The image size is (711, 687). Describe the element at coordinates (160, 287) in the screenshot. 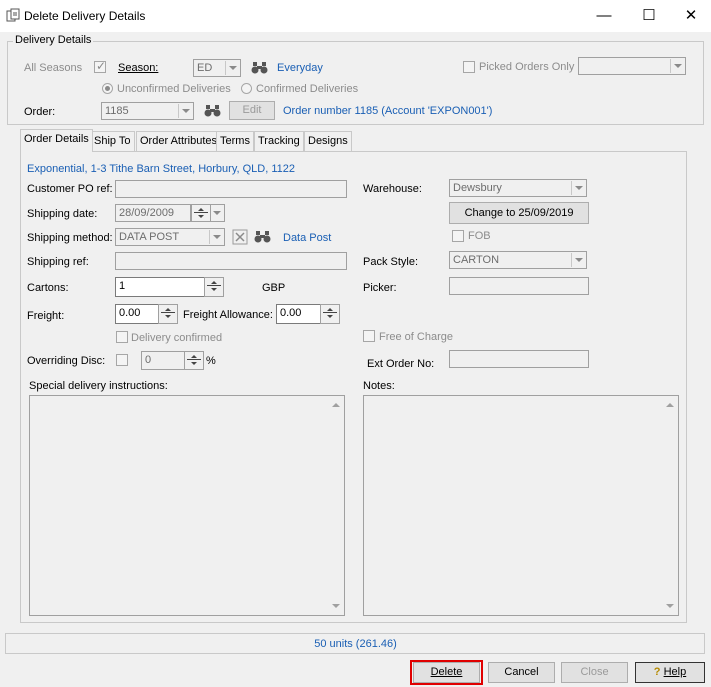

I see `cartons-field: 1` at that location.